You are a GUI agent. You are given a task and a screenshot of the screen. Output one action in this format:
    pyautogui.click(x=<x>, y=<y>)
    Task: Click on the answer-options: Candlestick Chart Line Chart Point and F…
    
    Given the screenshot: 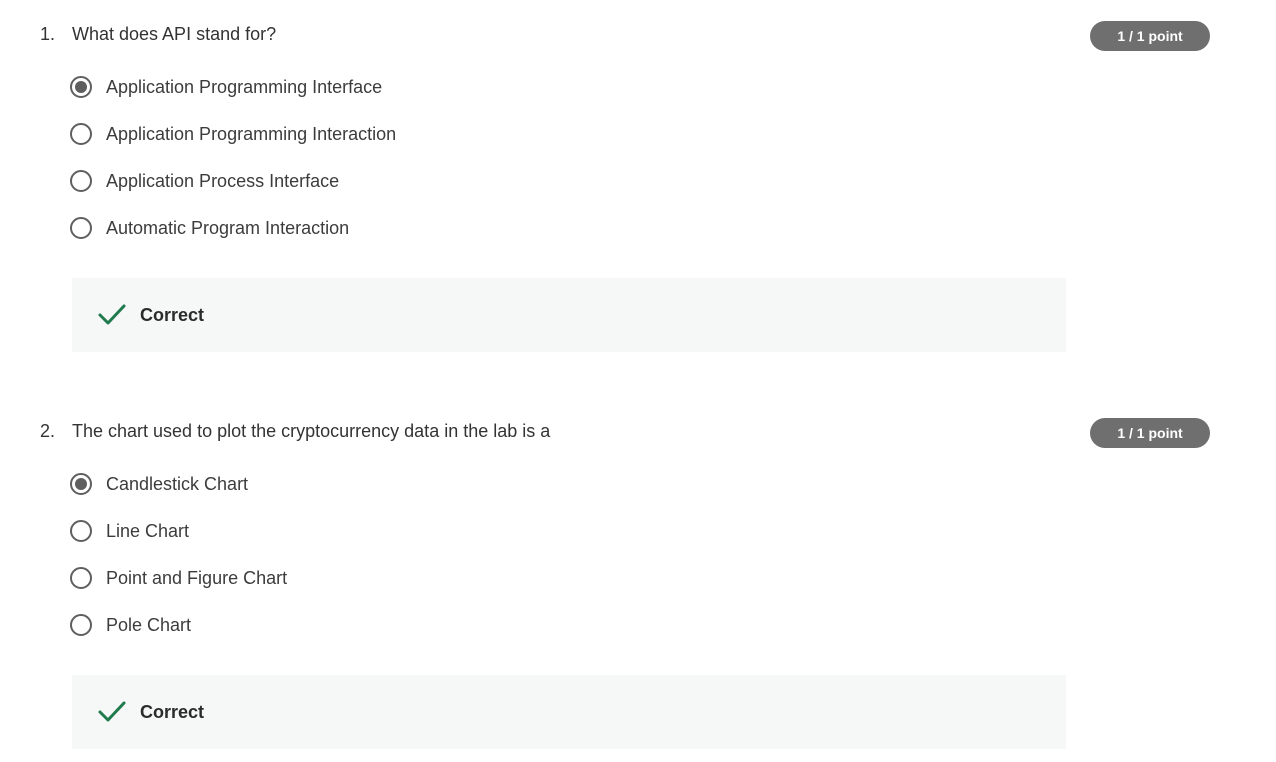 What is the action you would take?
    pyautogui.click(x=370, y=565)
    